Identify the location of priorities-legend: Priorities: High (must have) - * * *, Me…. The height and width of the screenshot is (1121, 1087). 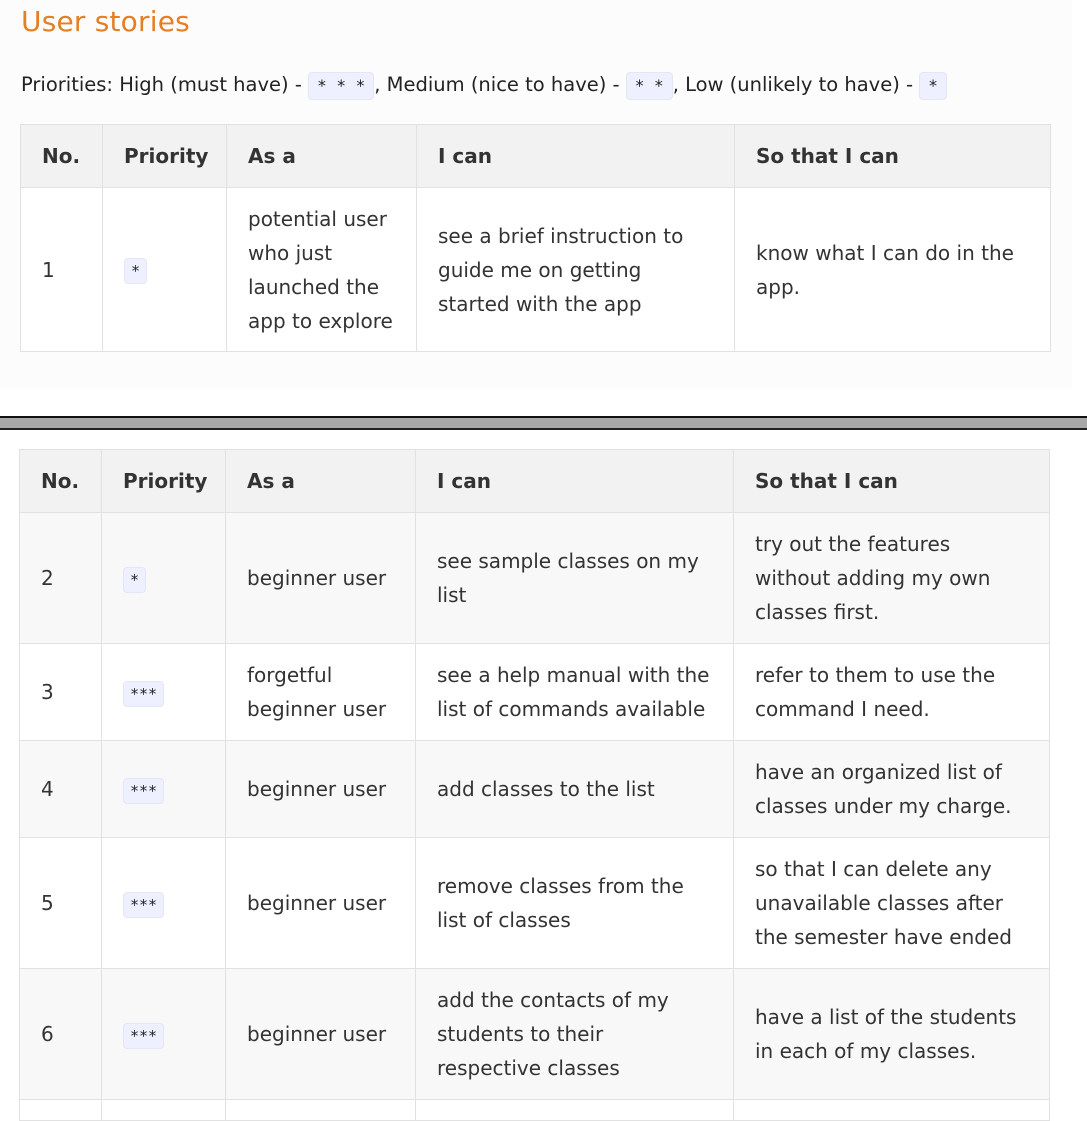
(484, 85).